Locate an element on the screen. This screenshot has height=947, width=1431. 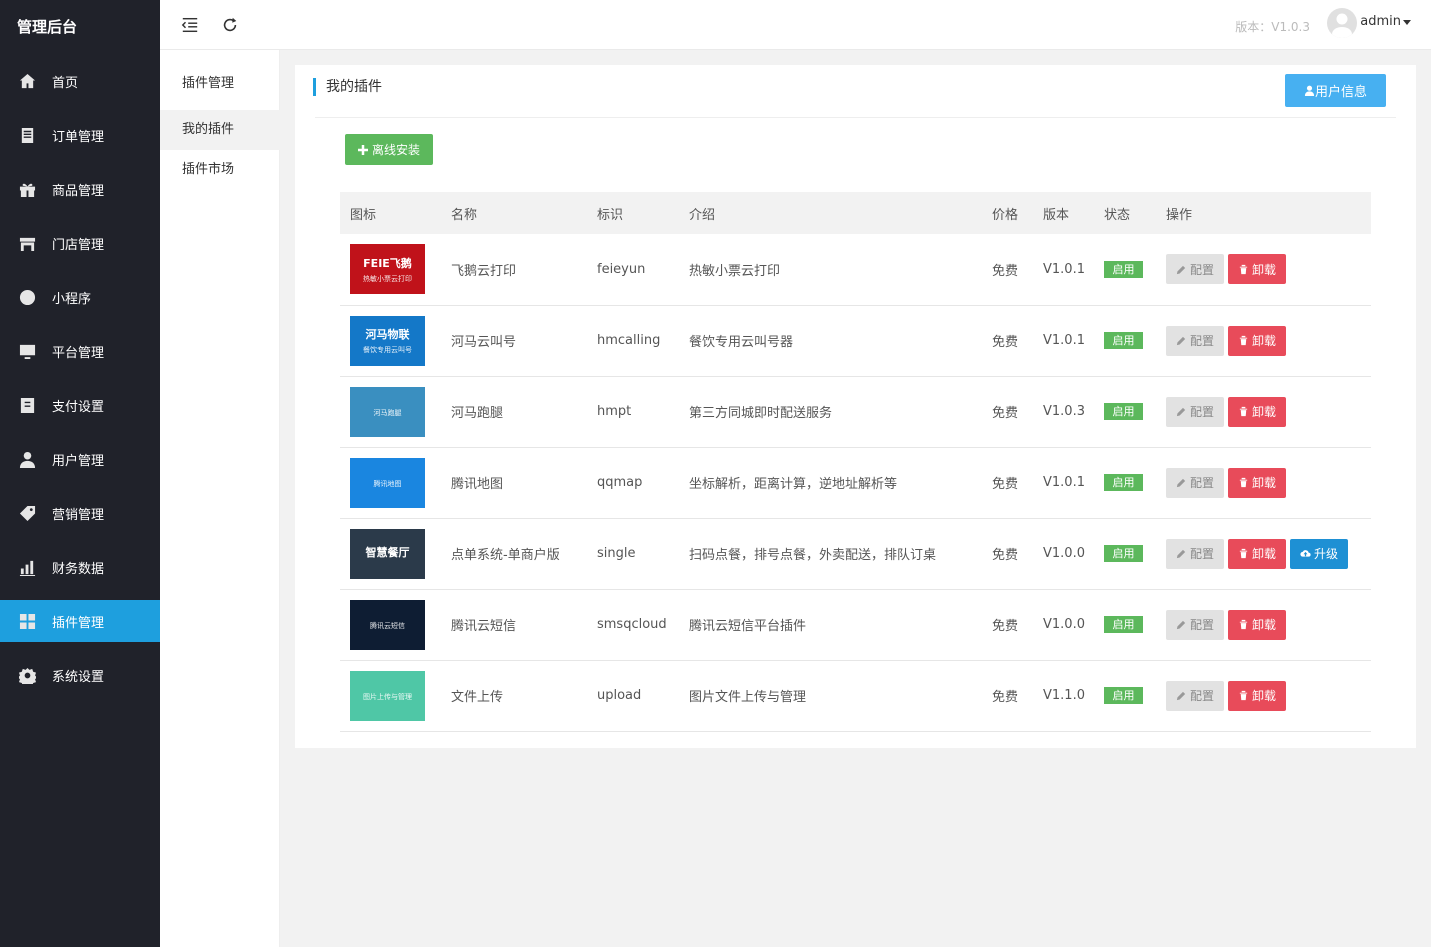
sidebar-item-9: 财务数据 is located at coordinates (80, 567).